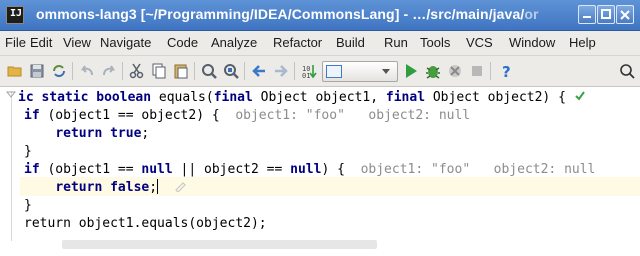 The width and height of the screenshot is (640, 256). What do you see at coordinates (234, 42) in the screenshot?
I see `menu-analyze: Analyze` at bounding box center [234, 42].